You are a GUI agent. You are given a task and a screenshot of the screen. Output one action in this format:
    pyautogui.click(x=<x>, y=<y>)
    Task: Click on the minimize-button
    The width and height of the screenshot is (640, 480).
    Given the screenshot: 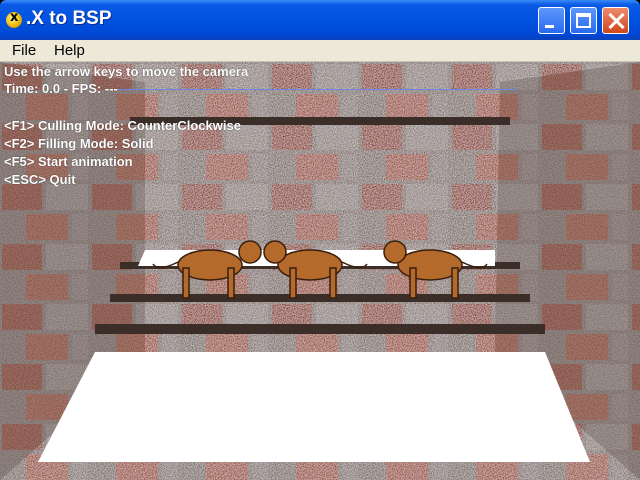 What is the action you would take?
    pyautogui.click(x=551, y=20)
    